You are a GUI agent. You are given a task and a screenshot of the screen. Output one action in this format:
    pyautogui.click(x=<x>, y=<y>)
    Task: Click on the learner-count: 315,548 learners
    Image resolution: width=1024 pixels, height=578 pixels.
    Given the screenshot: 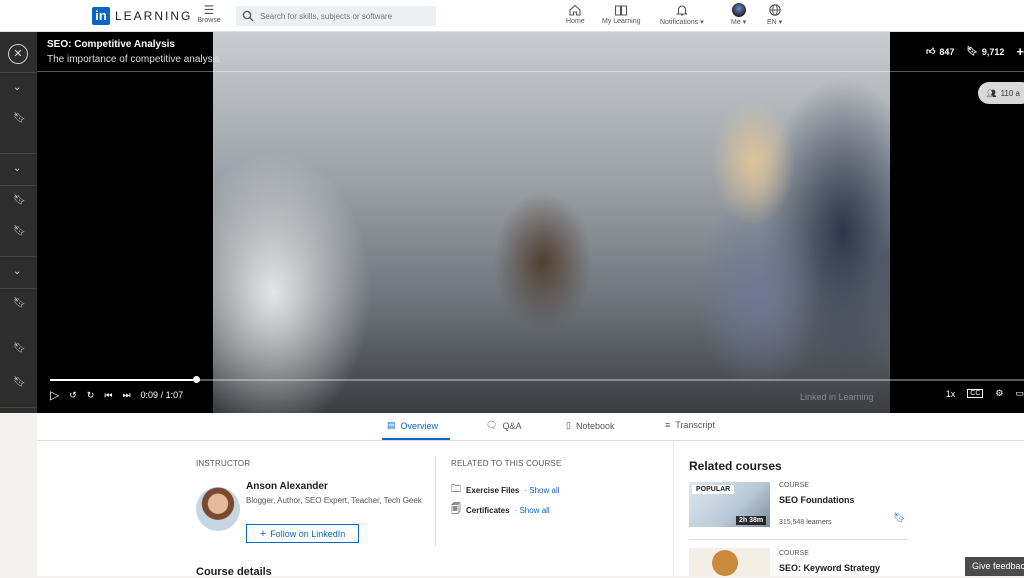 What is the action you would take?
    pyautogui.click(x=805, y=522)
    